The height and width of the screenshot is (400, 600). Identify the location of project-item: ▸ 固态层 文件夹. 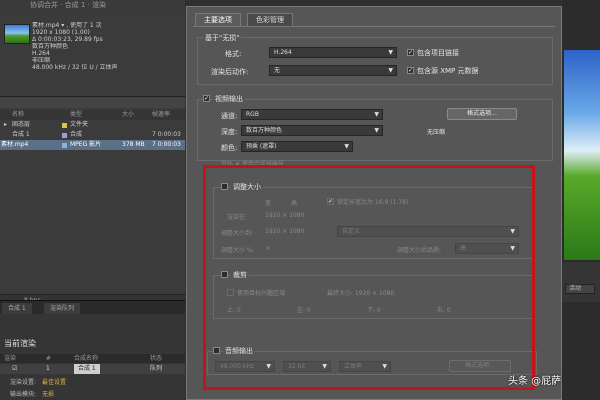
(92, 125).